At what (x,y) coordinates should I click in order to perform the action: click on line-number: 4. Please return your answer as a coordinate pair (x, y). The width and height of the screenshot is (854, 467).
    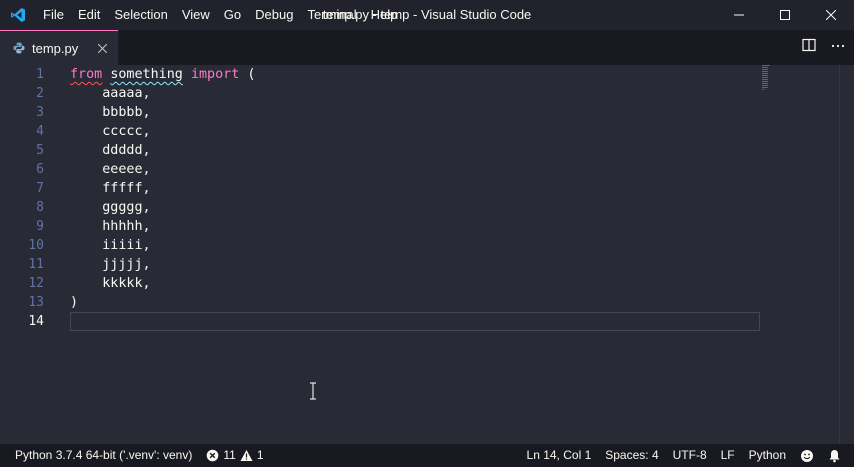
    Looking at the image, I should click on (40, 131).